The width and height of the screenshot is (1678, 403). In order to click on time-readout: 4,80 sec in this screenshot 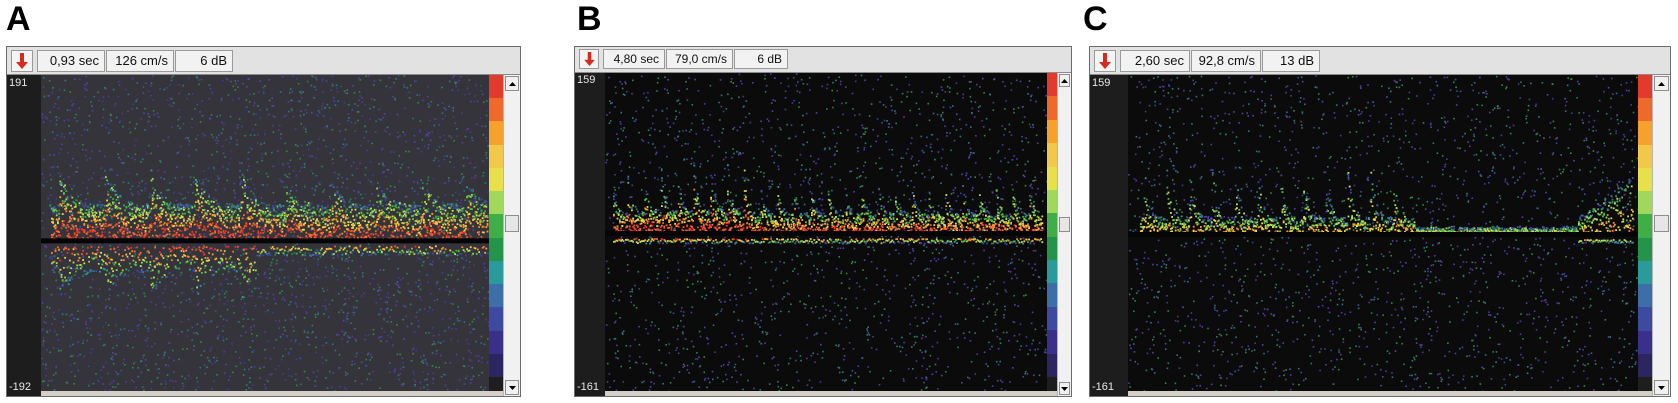, I will do `click(634, 59)`.